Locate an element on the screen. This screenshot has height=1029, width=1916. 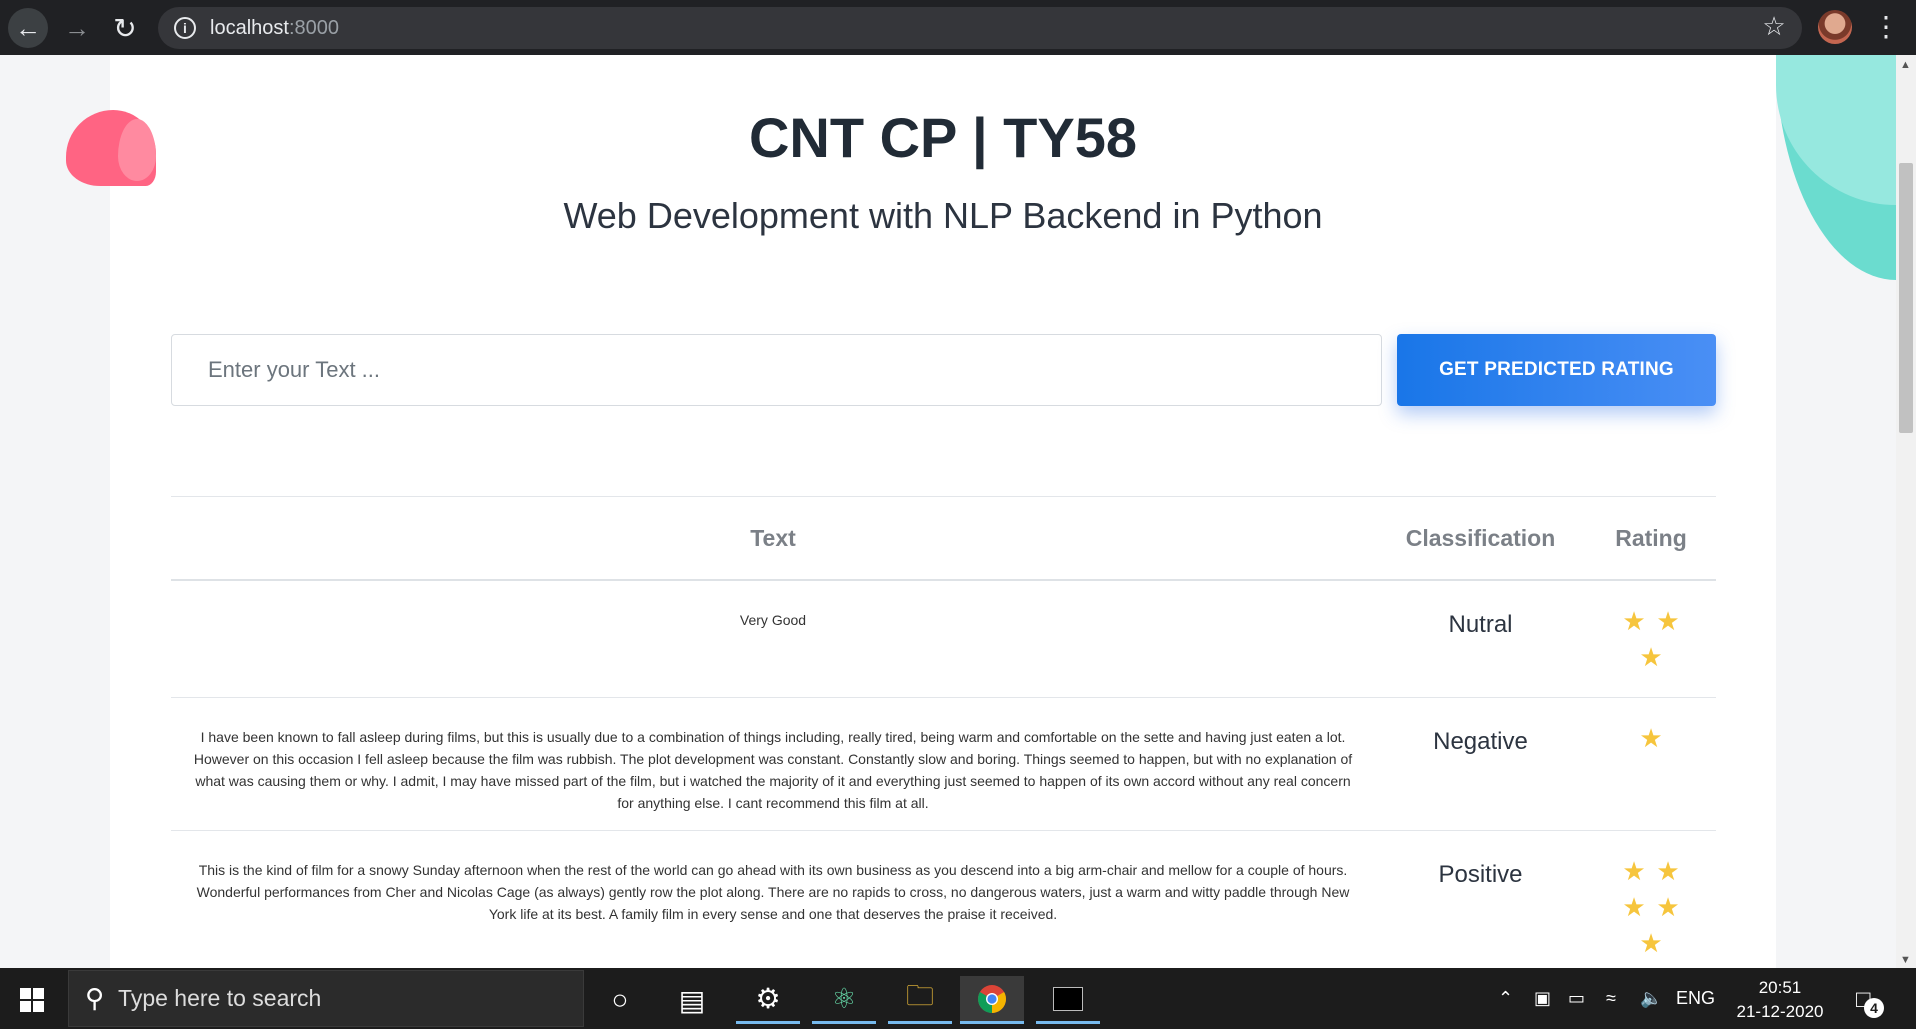
chrome-logo-icon is located at coordinates (992, 998).